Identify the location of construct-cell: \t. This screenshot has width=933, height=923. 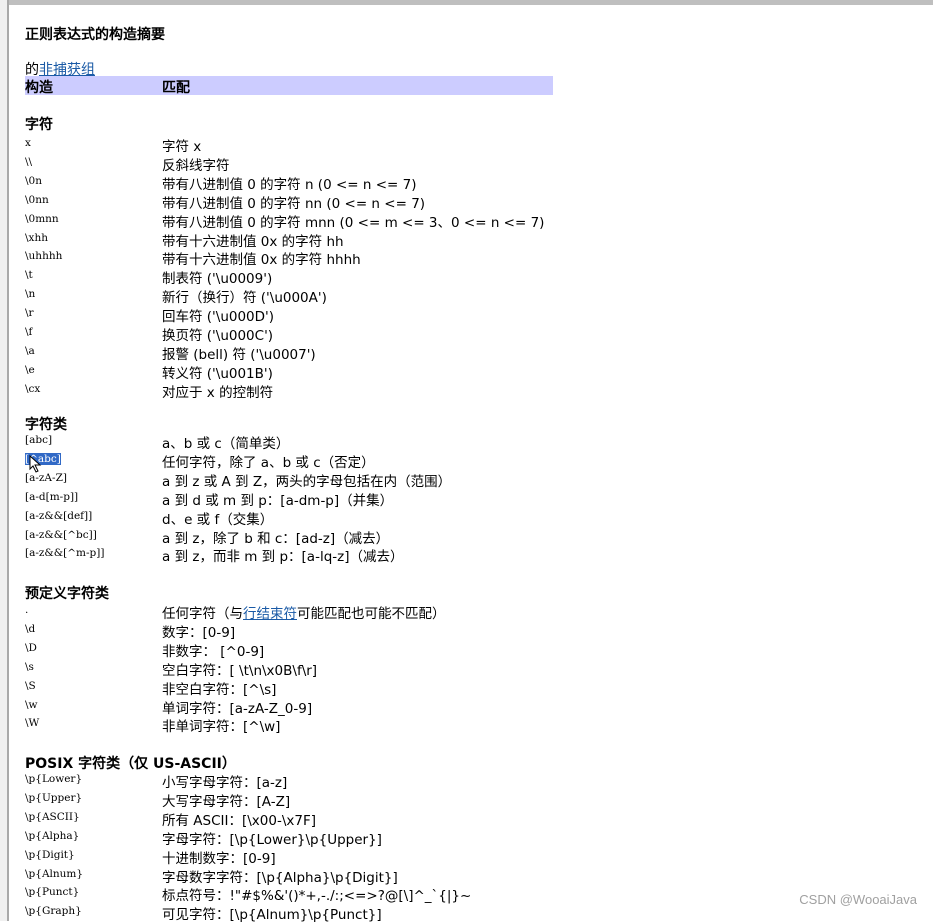
(29, 275).